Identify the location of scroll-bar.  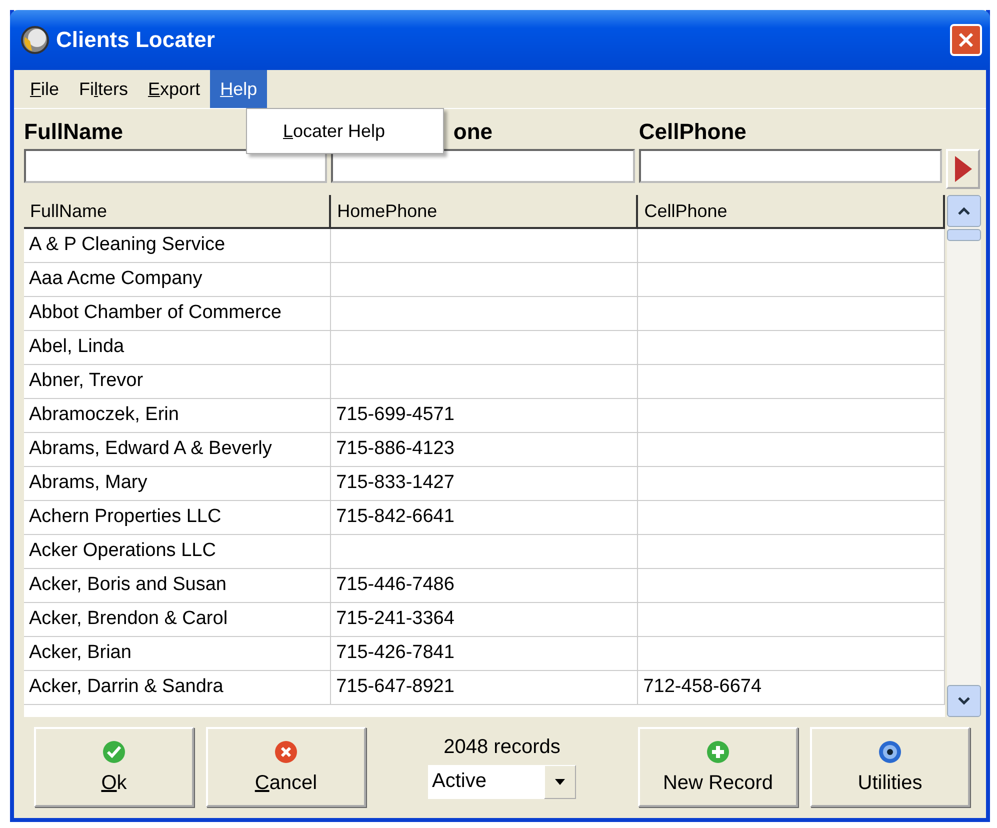
(964, 456).